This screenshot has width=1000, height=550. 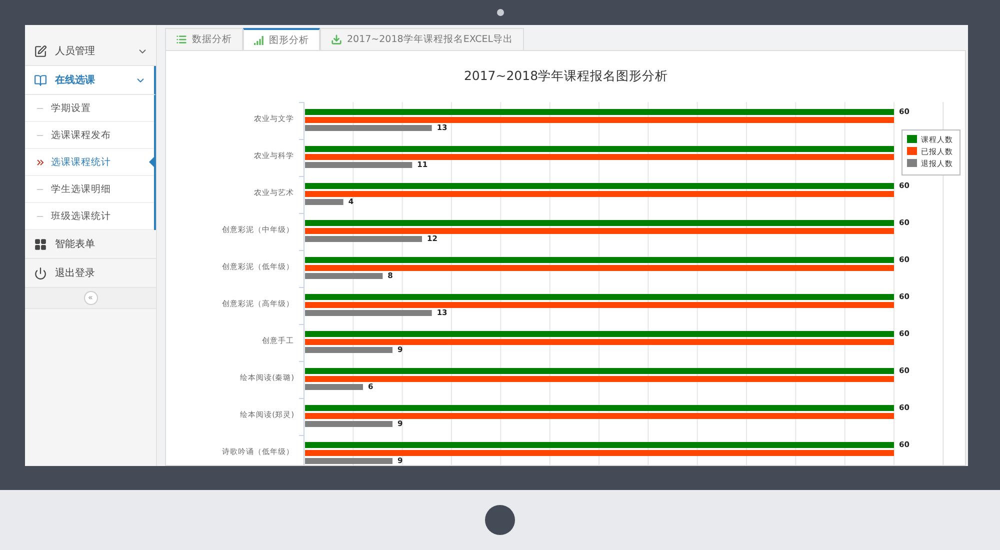 I want to click on chart-title: 2017~2018学年课程报名图形分析, so click(x=566, y=75).